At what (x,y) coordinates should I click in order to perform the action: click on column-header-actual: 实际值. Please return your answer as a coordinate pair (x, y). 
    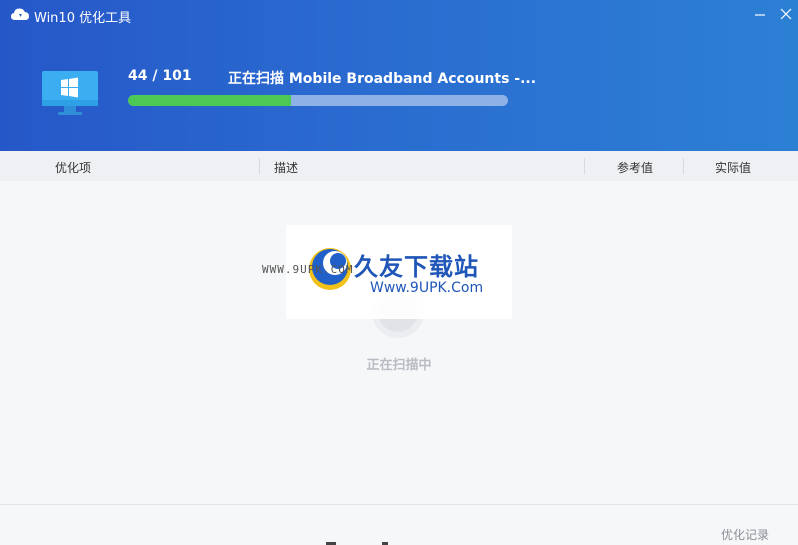
    Looking at the image, I should click on (733, 167).